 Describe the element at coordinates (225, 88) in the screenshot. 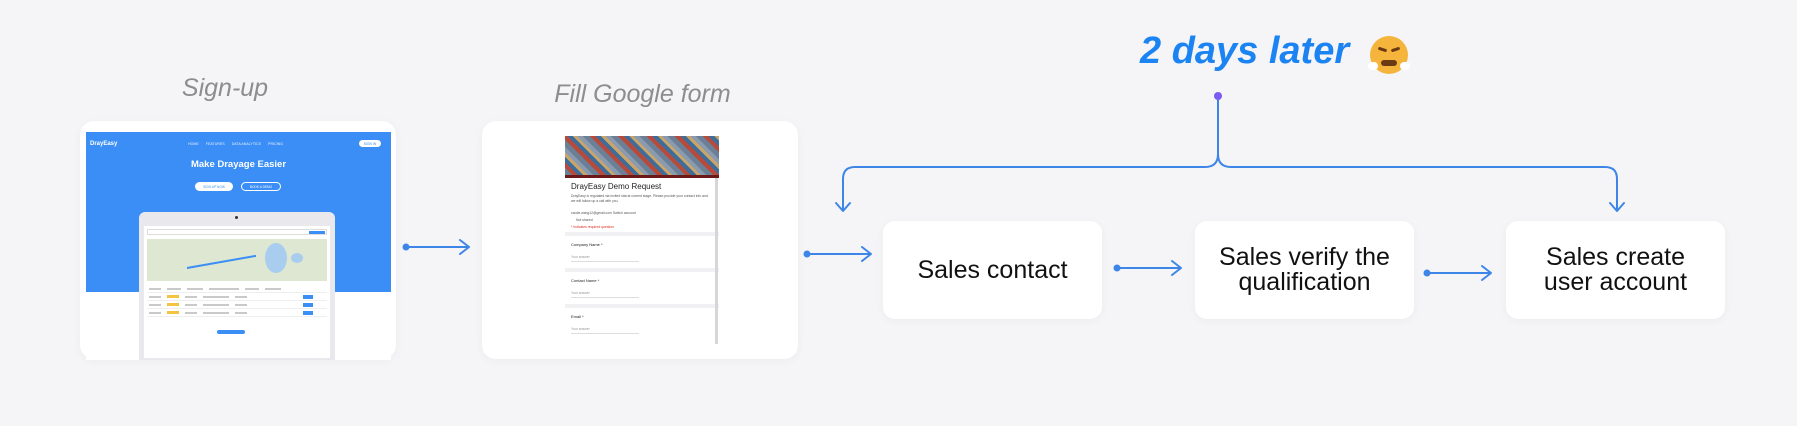

I see `signup-stage-label: Sign-up` at that location.